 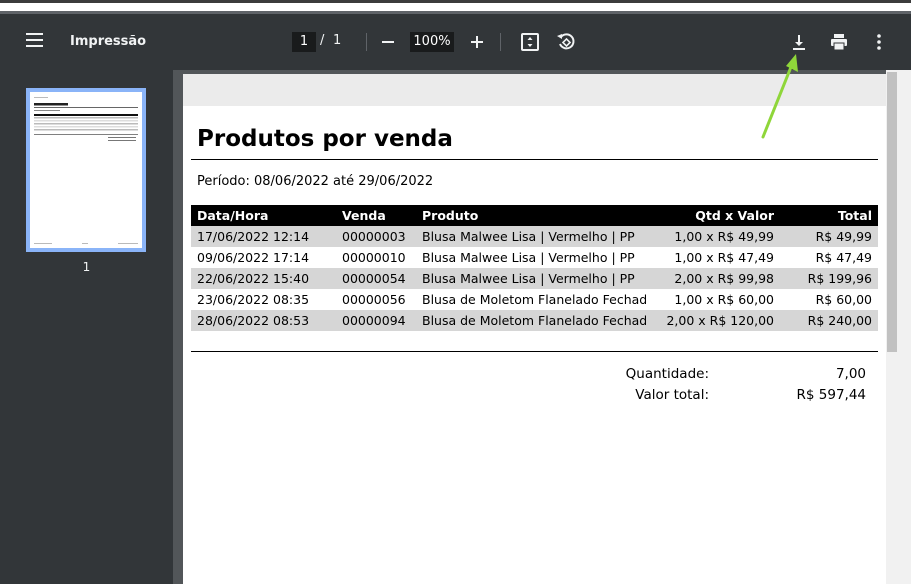 I want to click on cell-datetime: 22/06/2022 15:40, so click(x=263, y=278).